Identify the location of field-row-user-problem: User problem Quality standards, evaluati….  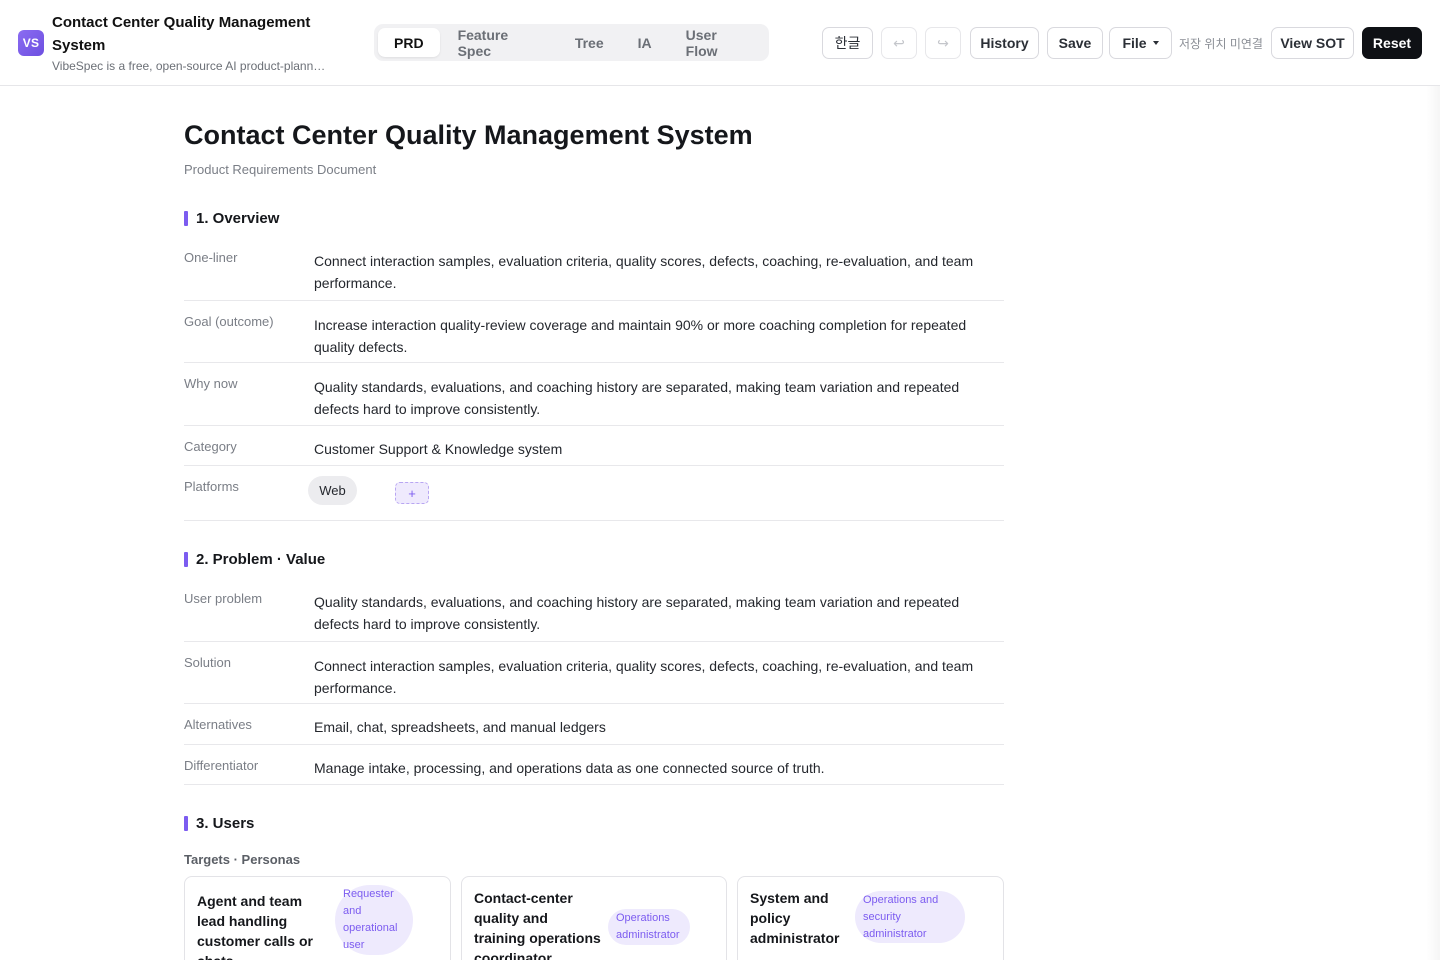
(594, 612).